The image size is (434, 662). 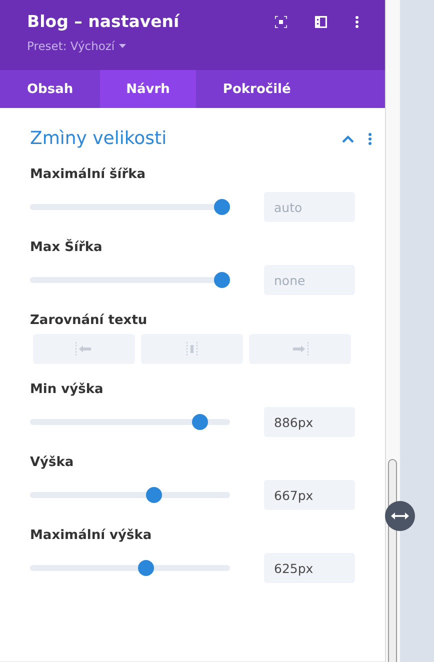 What do you see at coordinates (300, 349) in the screenshot?
I see `align-right-icon` at bounding box center [300, 349].